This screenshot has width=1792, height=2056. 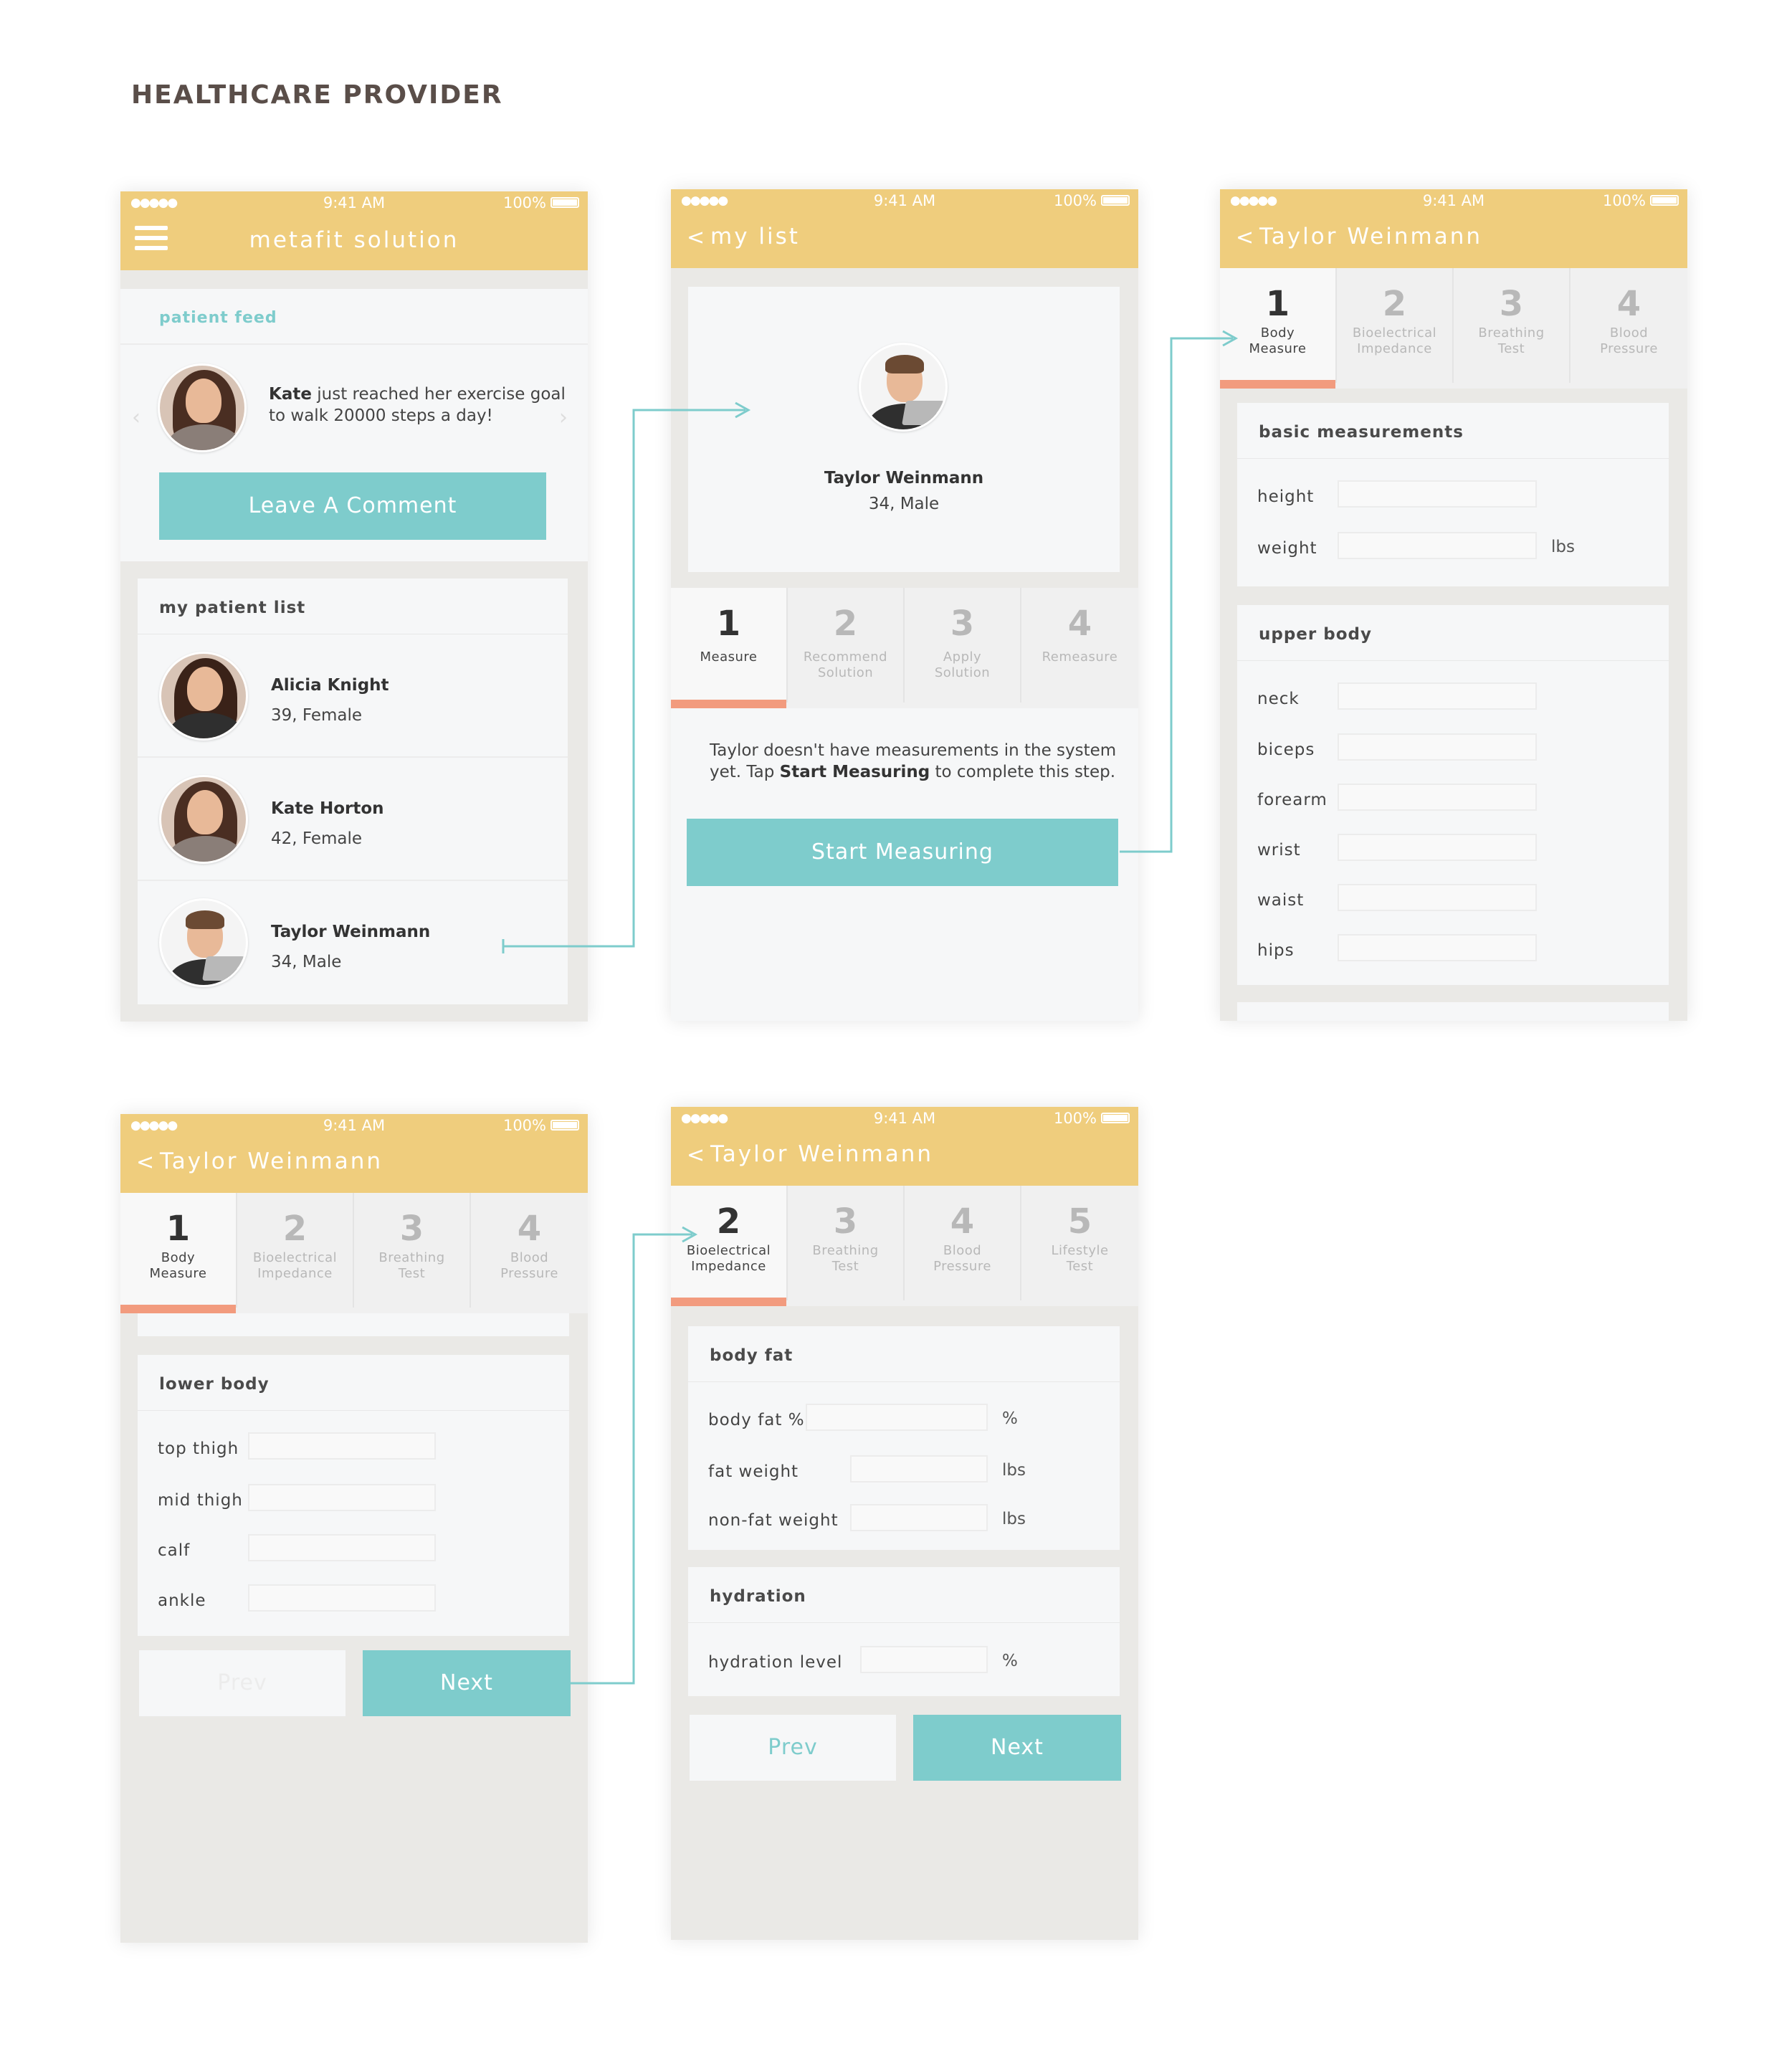 I want to click on patient-list-item: Kate Horton 42, Female, so click(x=353, y=819).